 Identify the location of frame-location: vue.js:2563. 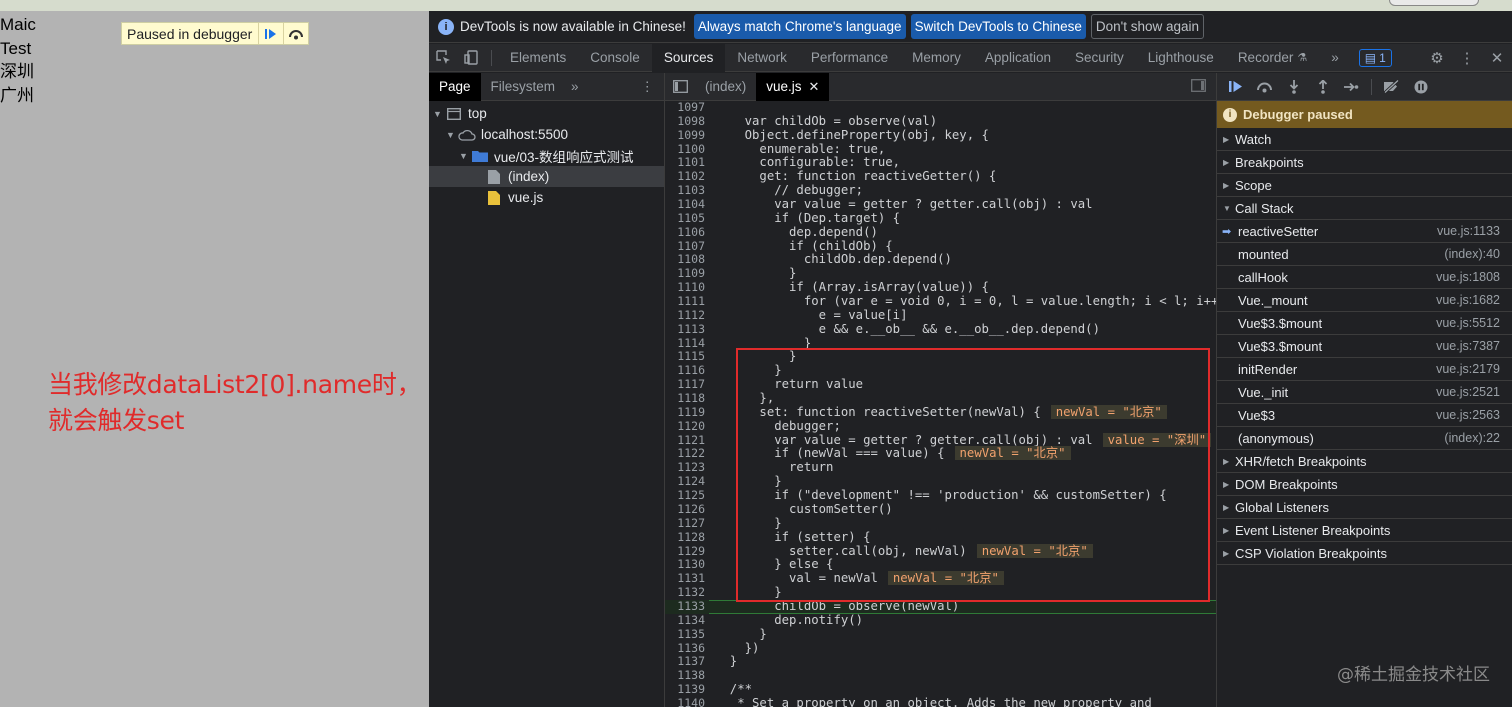
(1468, 415).